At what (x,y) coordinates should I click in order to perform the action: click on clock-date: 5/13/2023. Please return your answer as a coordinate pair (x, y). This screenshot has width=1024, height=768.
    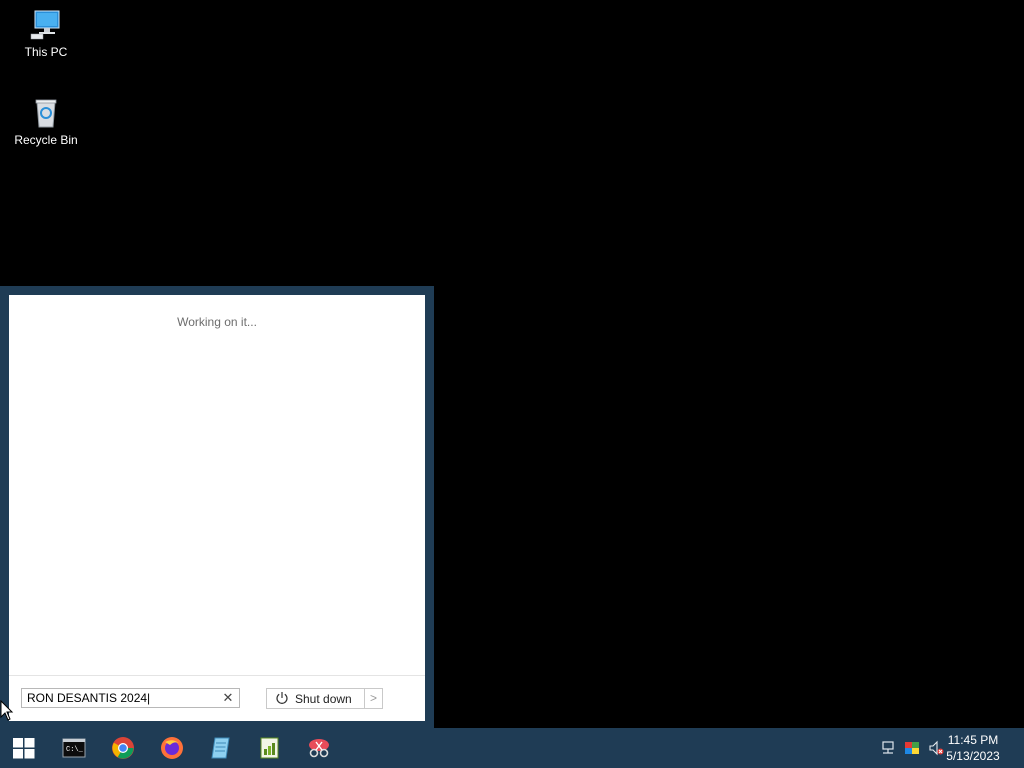
    Looking at the image, I should click on (973, 756).